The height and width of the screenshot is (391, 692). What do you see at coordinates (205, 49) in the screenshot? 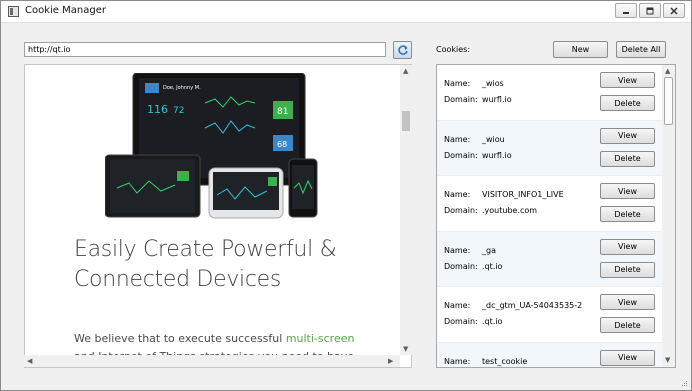
I see `url-input` at bounding box center [205, 49].